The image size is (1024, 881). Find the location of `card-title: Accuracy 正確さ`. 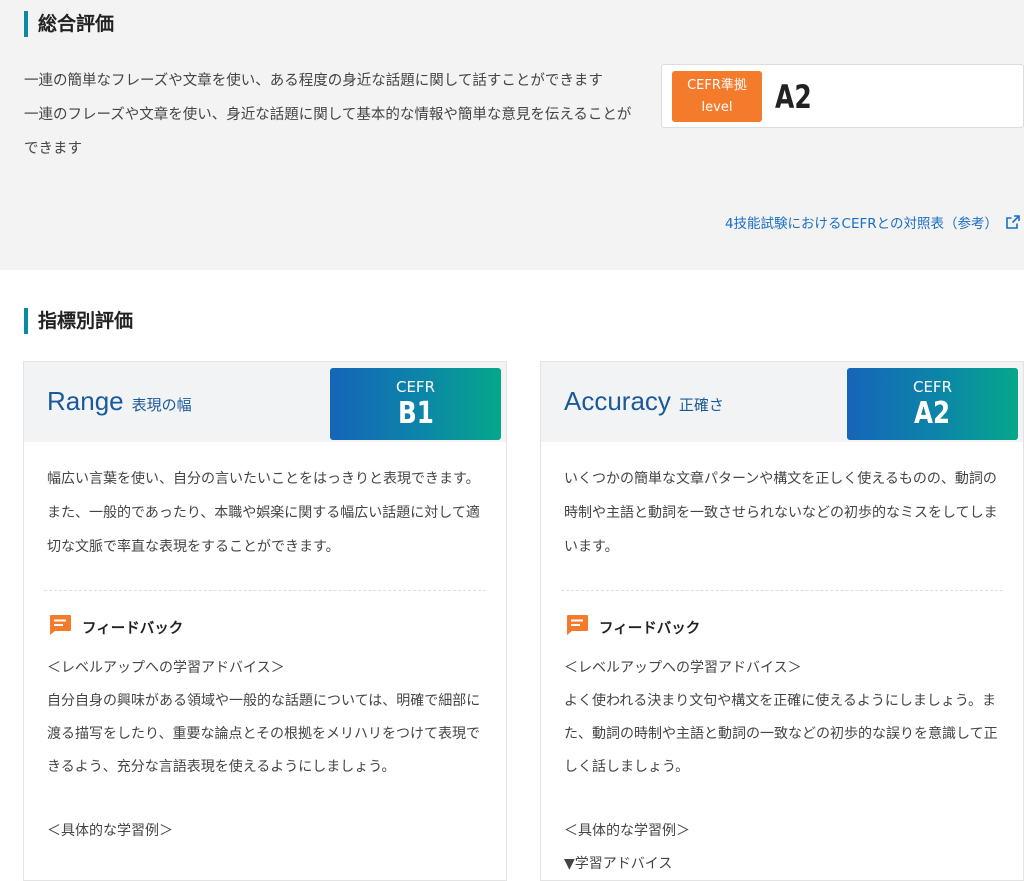

card-title: Accuracy 正確さ is located at coordinates (644, 401).